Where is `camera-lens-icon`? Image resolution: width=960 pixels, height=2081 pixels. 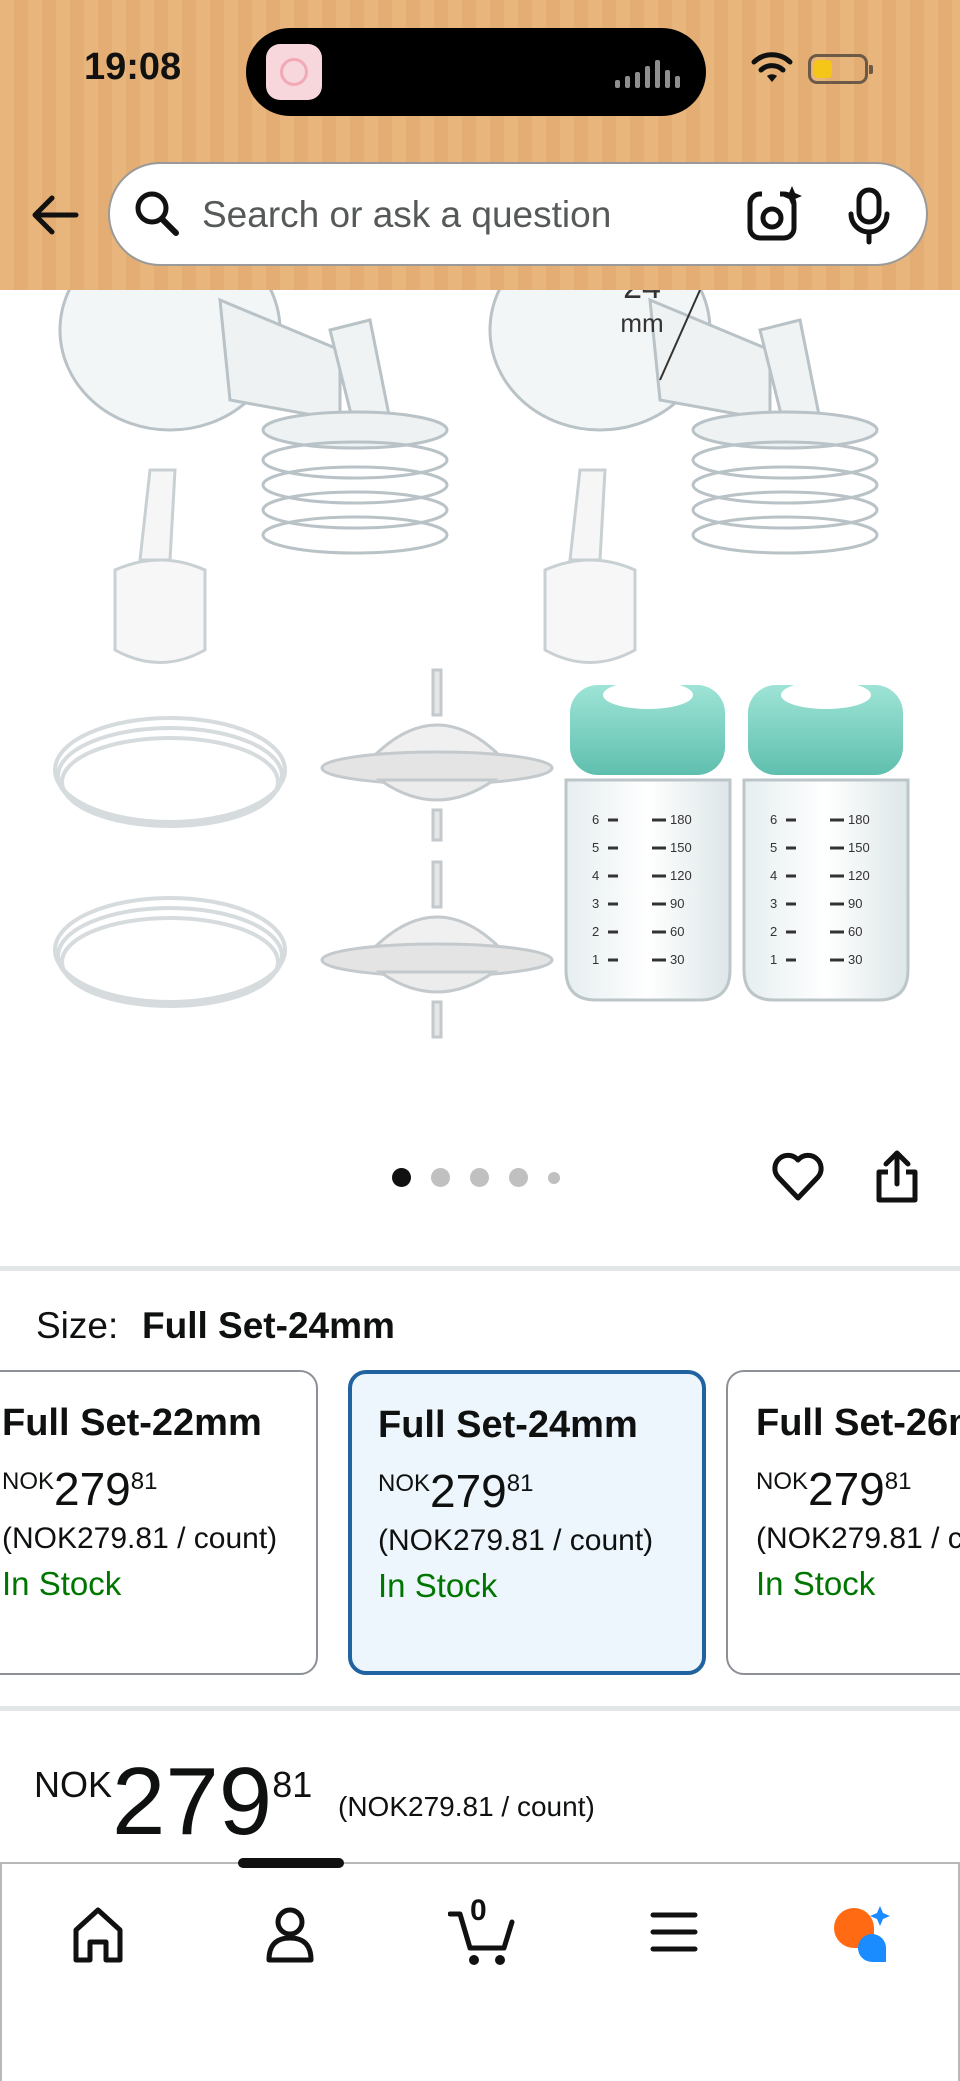 camera-lens-icon is located at coordinates (775, 214).